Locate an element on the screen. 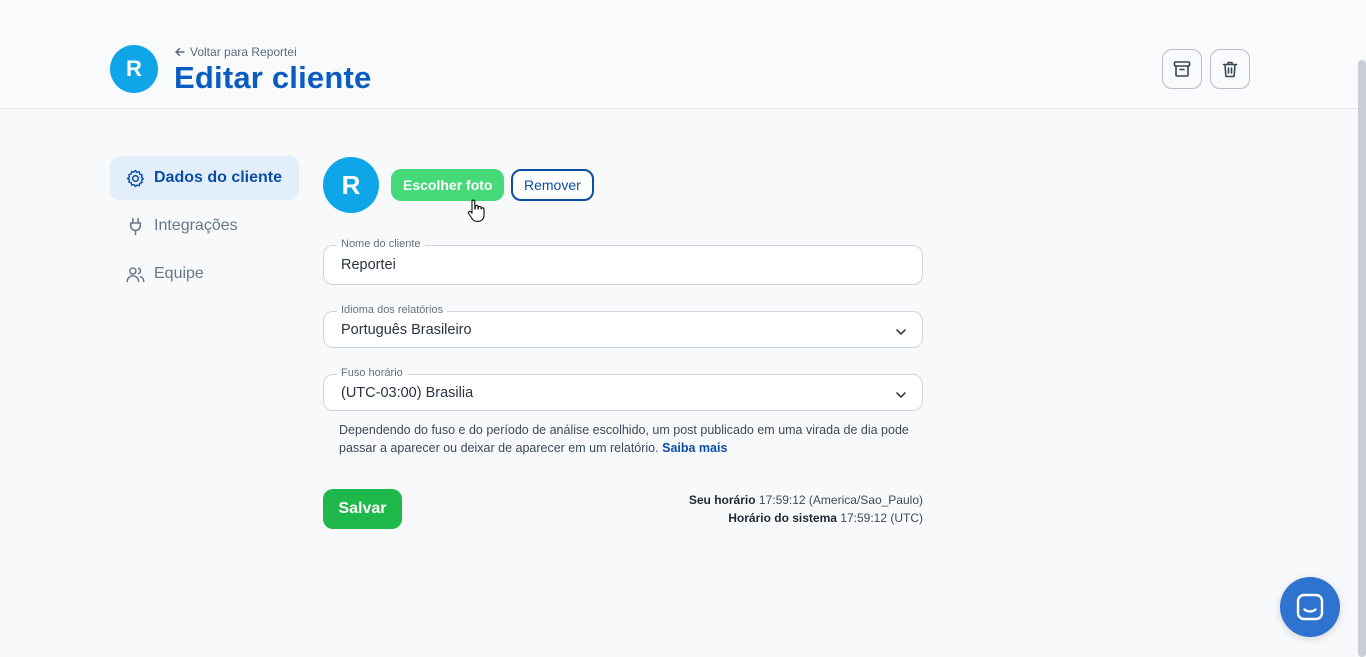 This screenshot has width=1366, height=657. choose-photo-button: Escolher foto is located at coordinates (448, 185).